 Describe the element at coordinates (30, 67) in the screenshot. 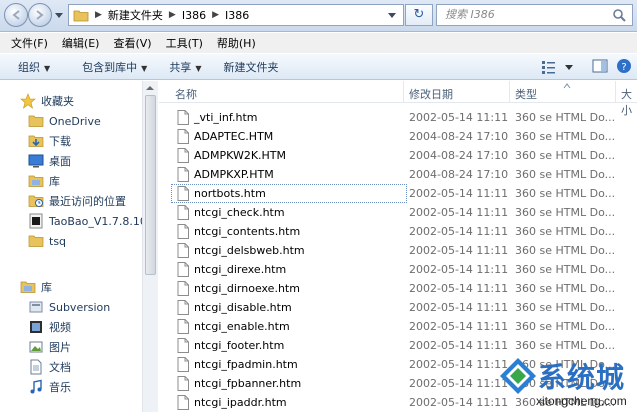

I see `organize-button: 组织 ▼` at that location.